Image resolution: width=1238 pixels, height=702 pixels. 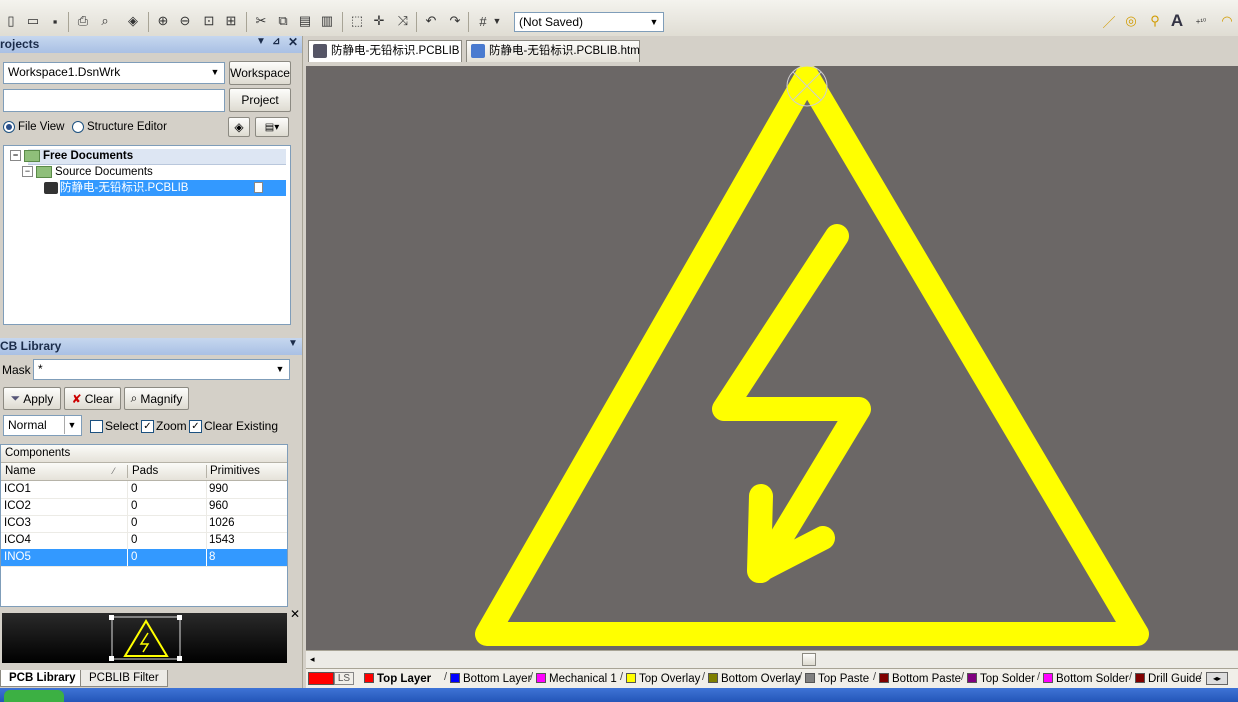 What do you see at coordinates (133, 21) in the screenshot?
I see `layer-stack-icon: ◈` at bounding box center [133, 21].